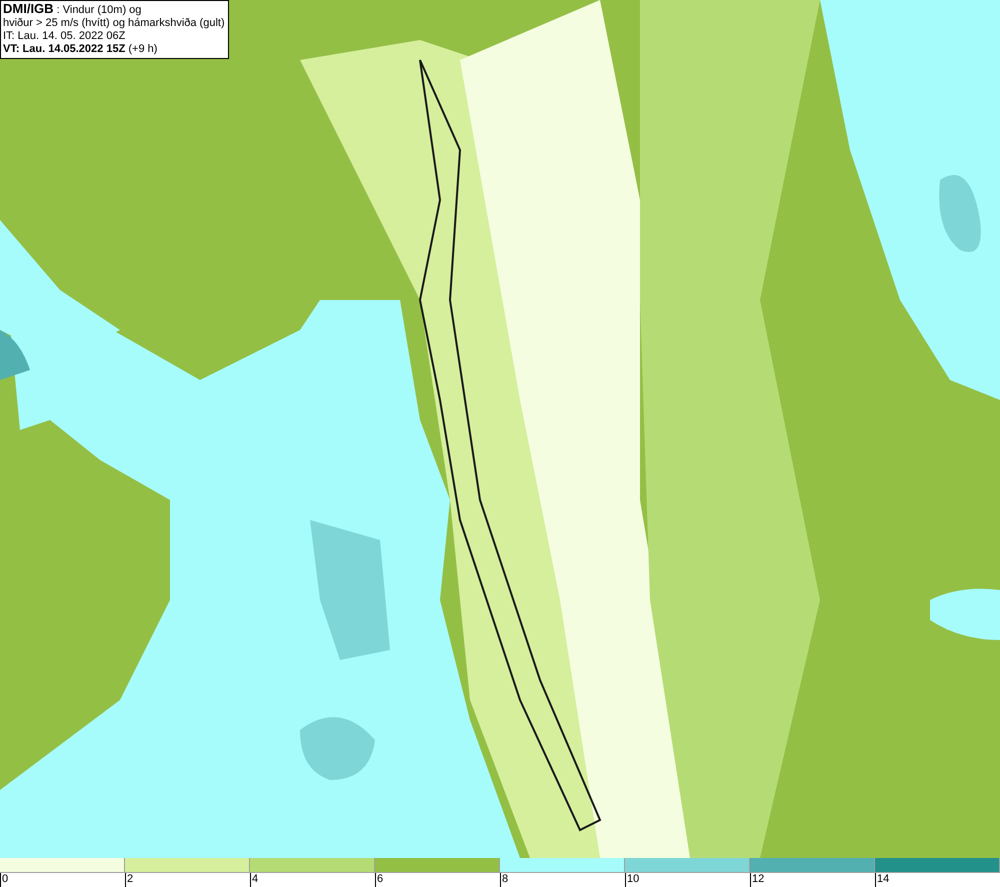 This screenshot has height=887, width=1000. What do you see at coordinates (504, 879) in the screenshot?
I see `legend-tick-label: 8` at bounding box center [504, 879].